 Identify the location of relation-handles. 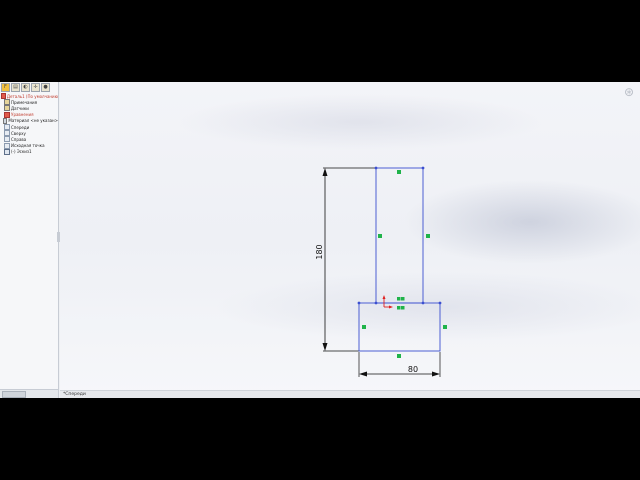
(404, 264).